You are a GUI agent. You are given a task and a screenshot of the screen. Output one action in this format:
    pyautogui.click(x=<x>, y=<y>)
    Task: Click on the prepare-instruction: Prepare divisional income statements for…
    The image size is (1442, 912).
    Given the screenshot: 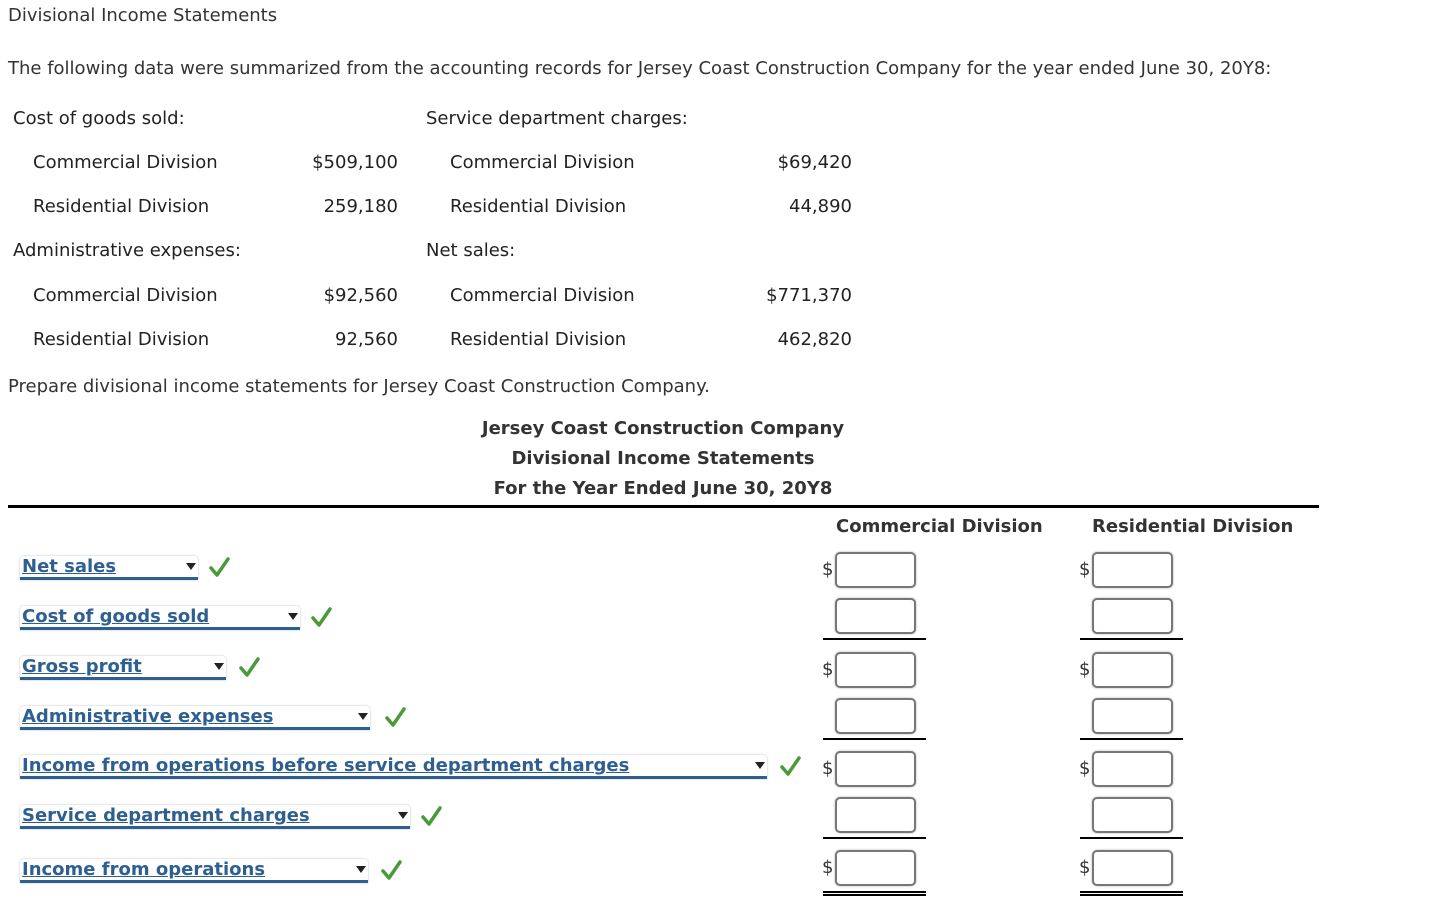 What is the action you would take?
    pyautogui.click(x=359, y=386)
    